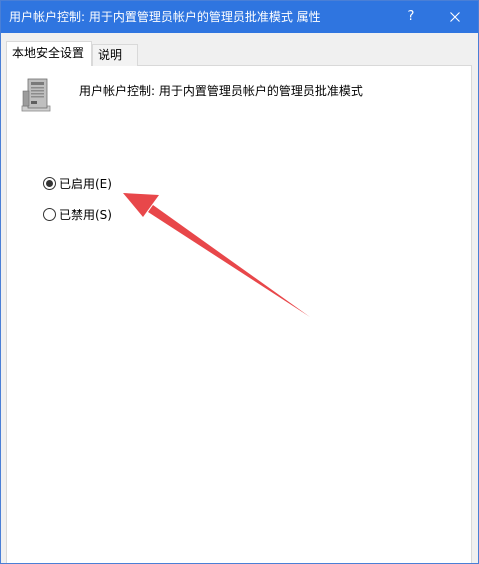 This screenshot has width=479, height=564. I want to click on enabled-radio, so click(49, 183).